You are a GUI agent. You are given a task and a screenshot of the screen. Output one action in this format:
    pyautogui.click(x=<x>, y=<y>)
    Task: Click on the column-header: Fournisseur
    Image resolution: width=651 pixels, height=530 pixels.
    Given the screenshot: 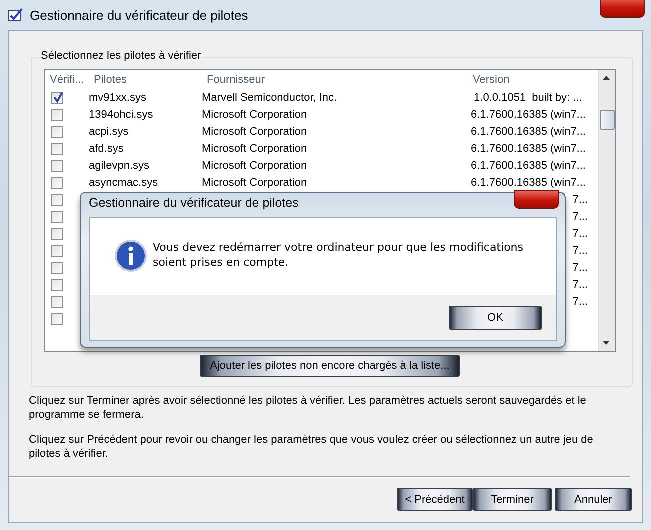 What is the action you would take?
    pyautogui.click(x=335, y=80)
    